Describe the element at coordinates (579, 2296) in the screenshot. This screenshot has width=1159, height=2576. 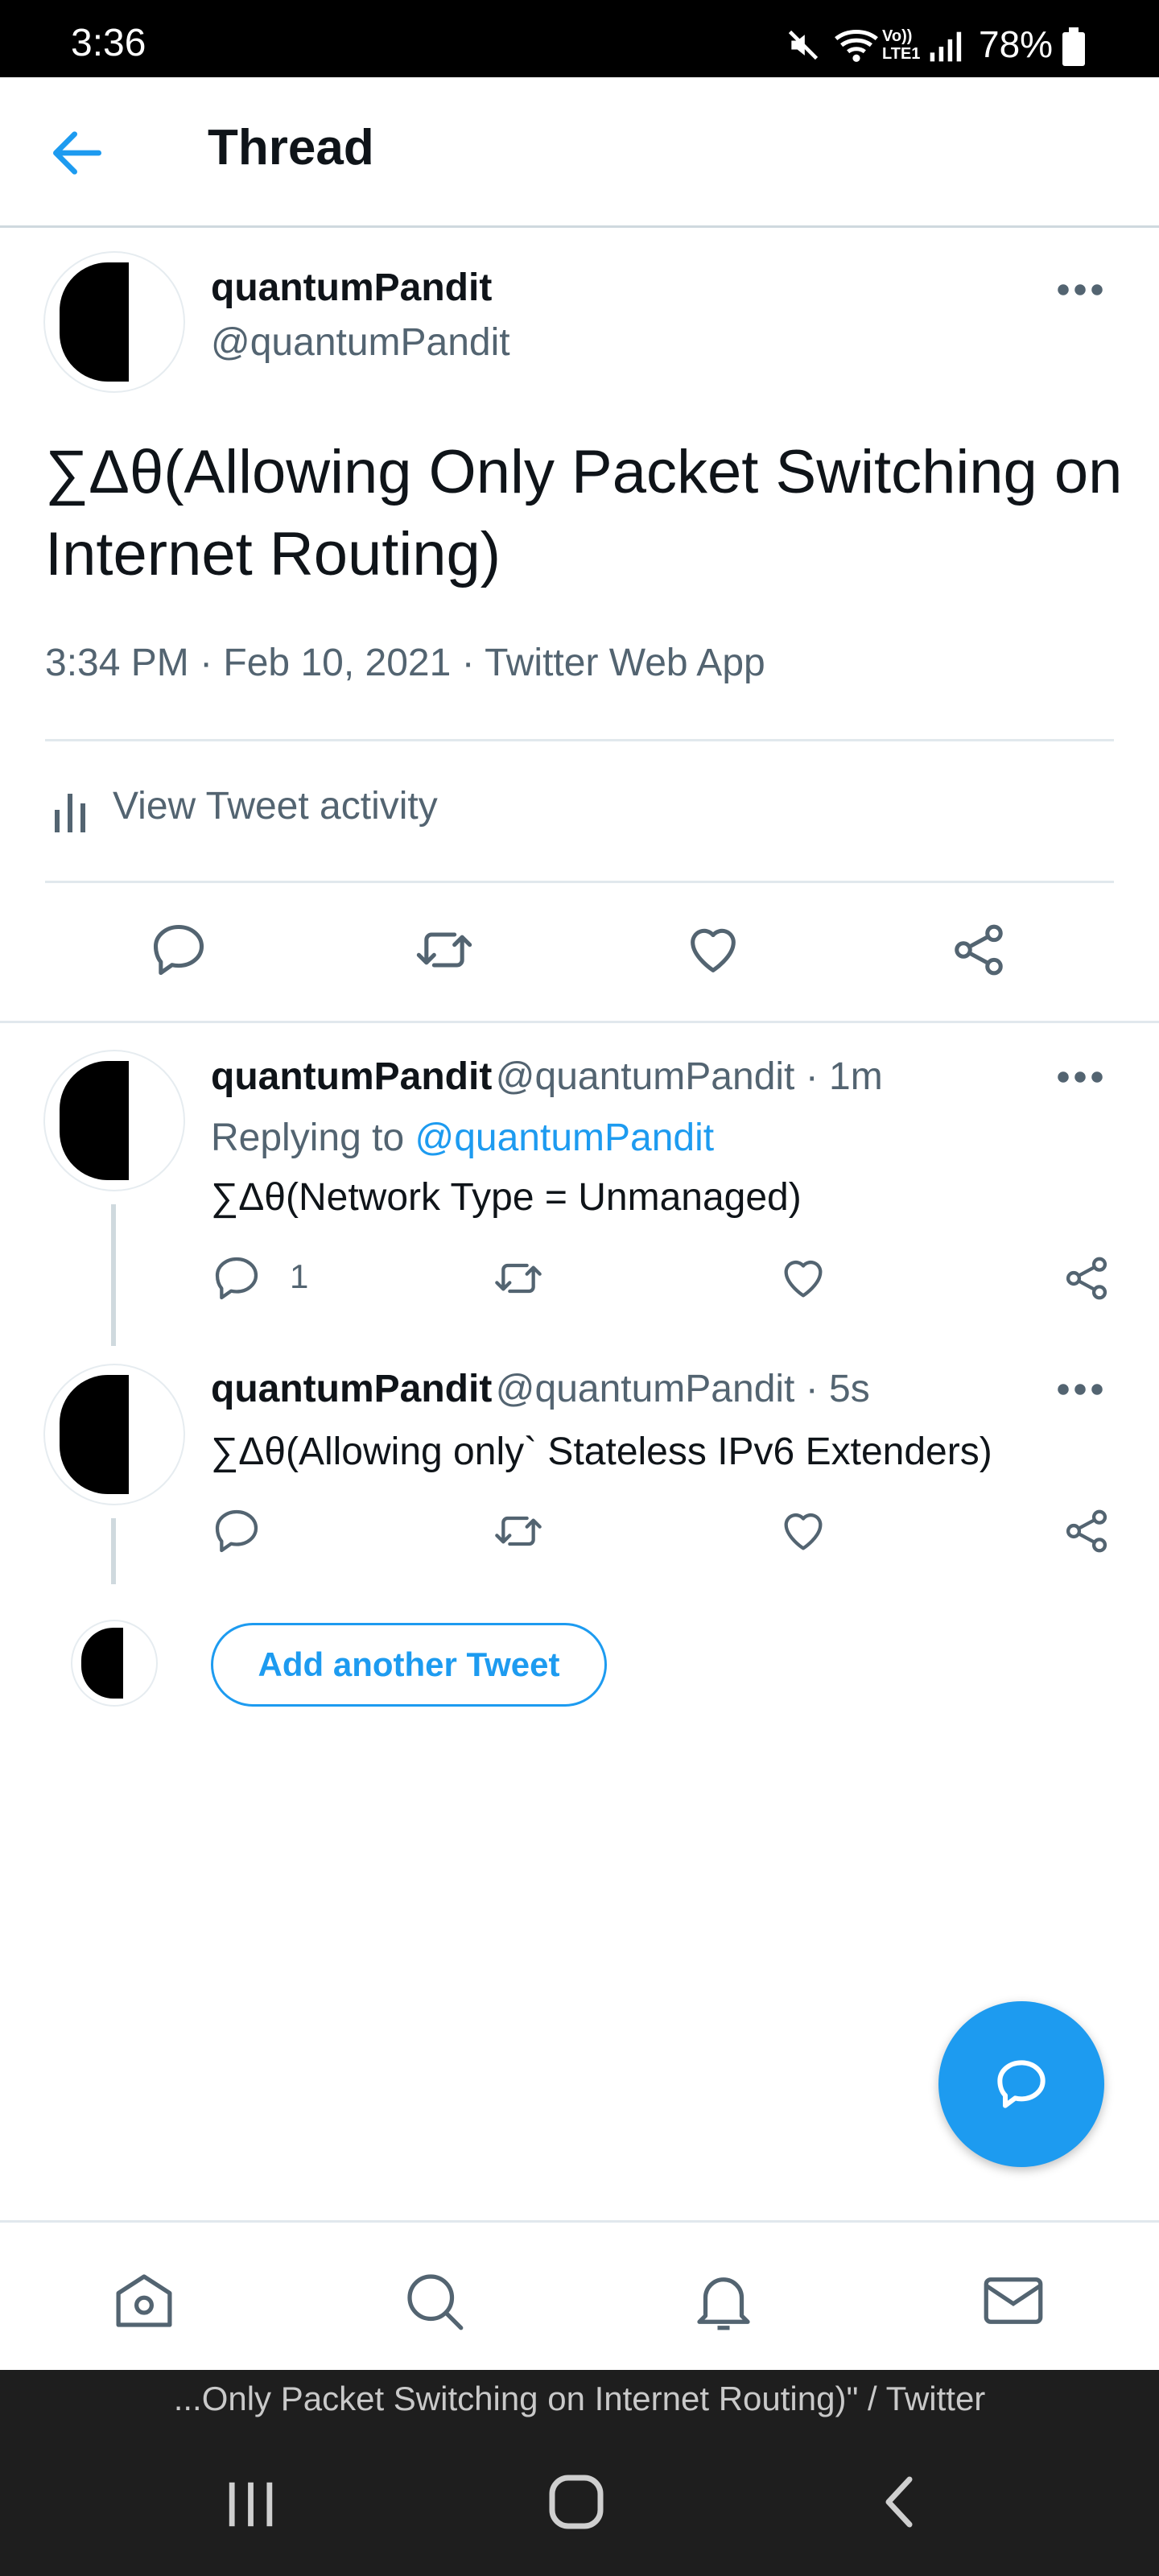
I see `bottom-nav` at that location.